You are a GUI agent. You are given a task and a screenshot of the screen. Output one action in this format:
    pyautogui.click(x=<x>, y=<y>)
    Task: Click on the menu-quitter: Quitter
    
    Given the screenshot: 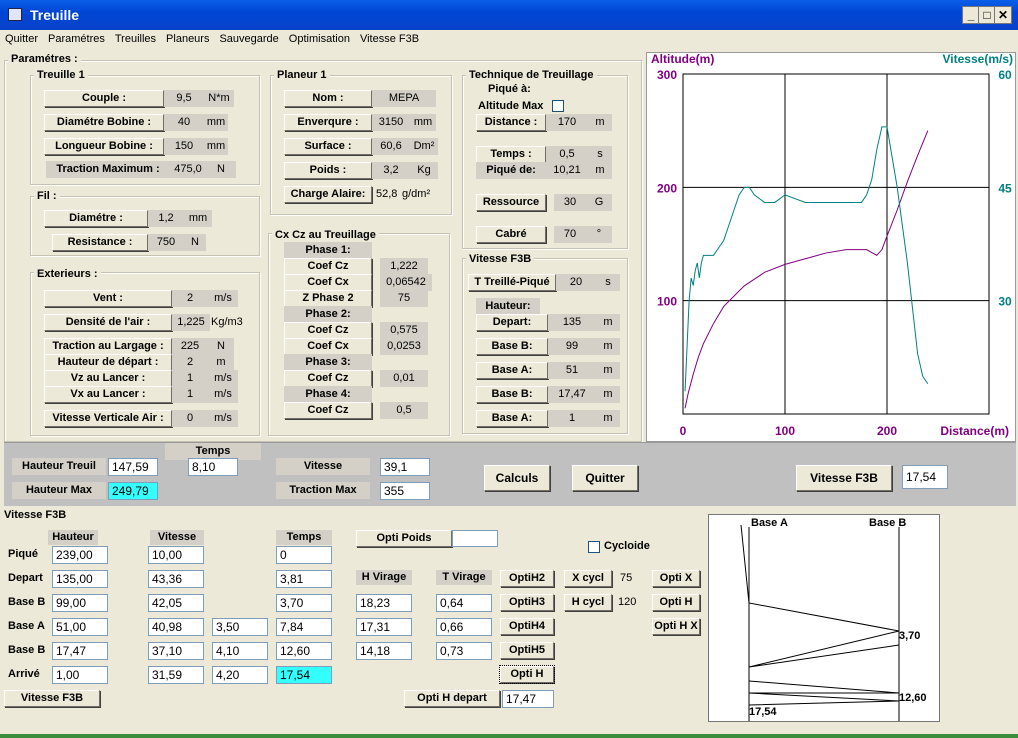 What is the action you would take?
    pyautogui.click(x=21, y=37)
    